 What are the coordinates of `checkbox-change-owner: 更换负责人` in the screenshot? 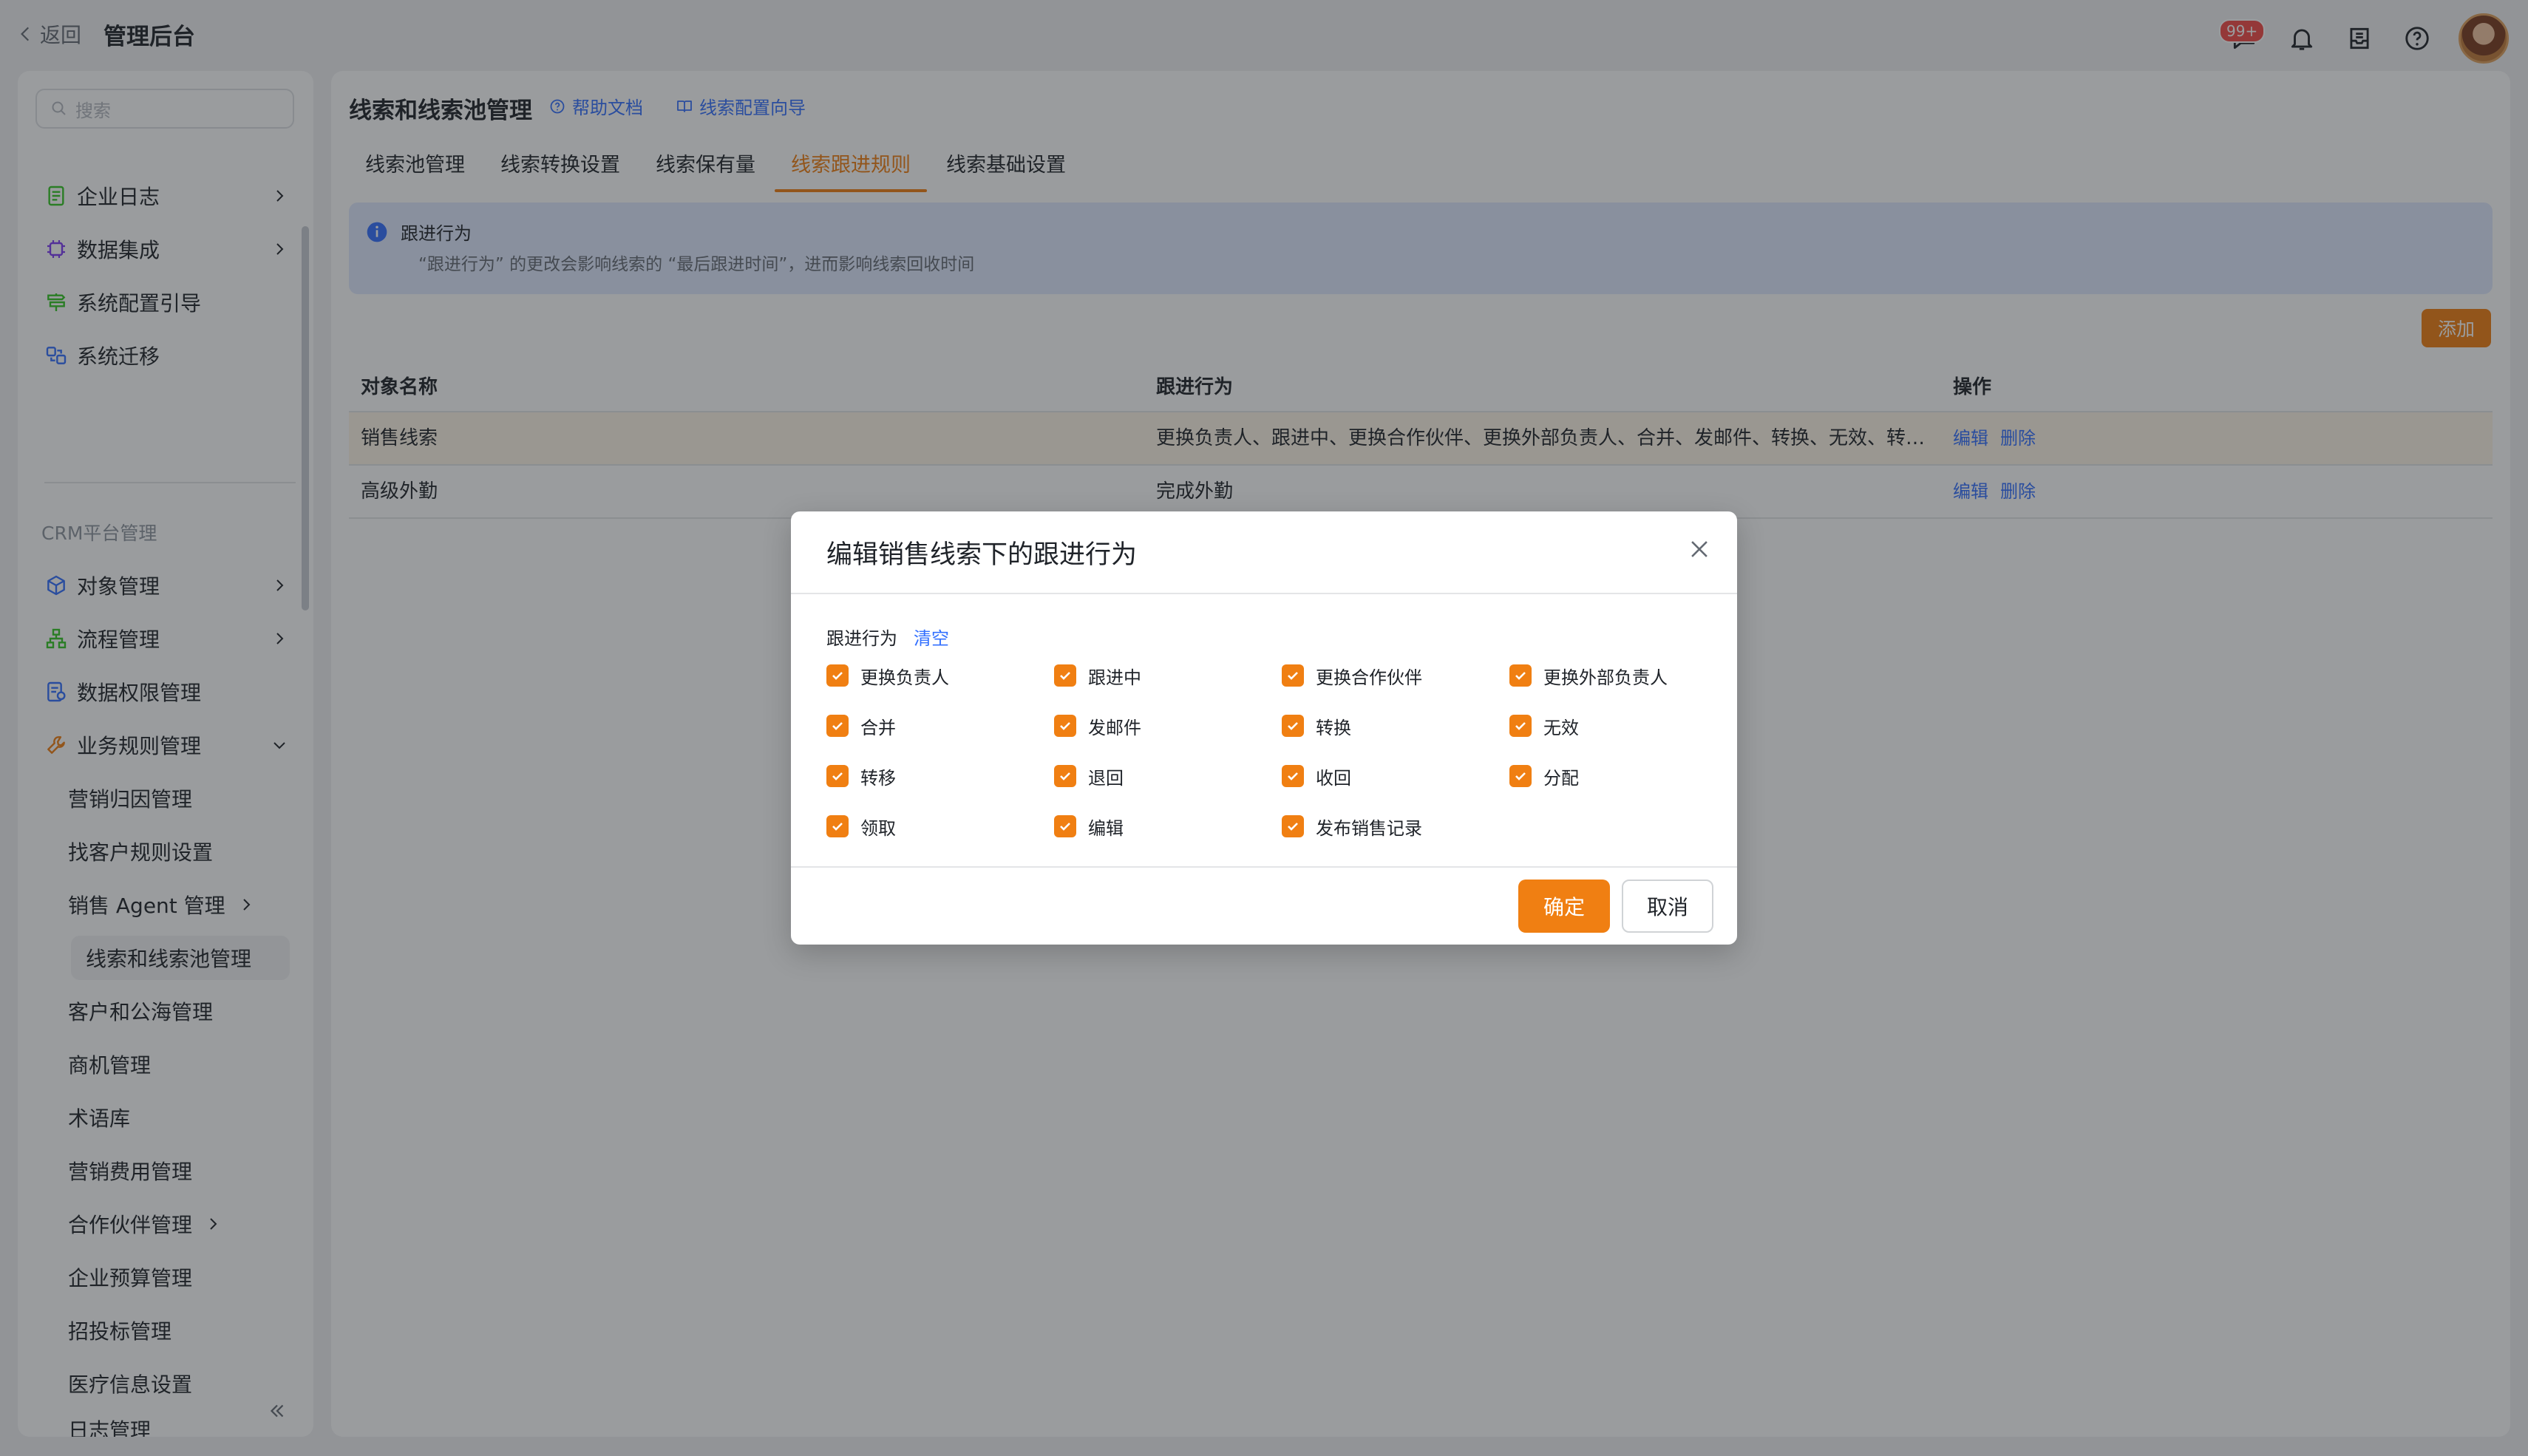 It's located at (887, 675).